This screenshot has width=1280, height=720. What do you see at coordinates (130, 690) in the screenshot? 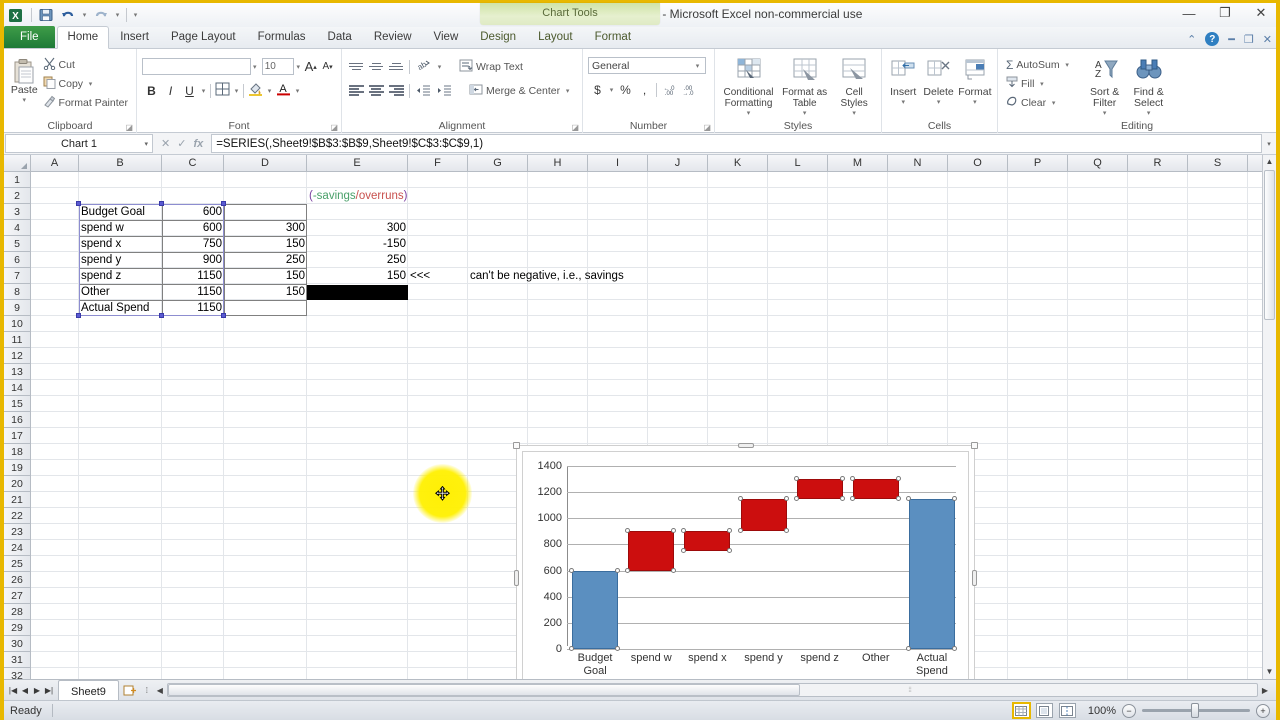
I see `insert-worksheet-icon` at bounding box center [130, 690].